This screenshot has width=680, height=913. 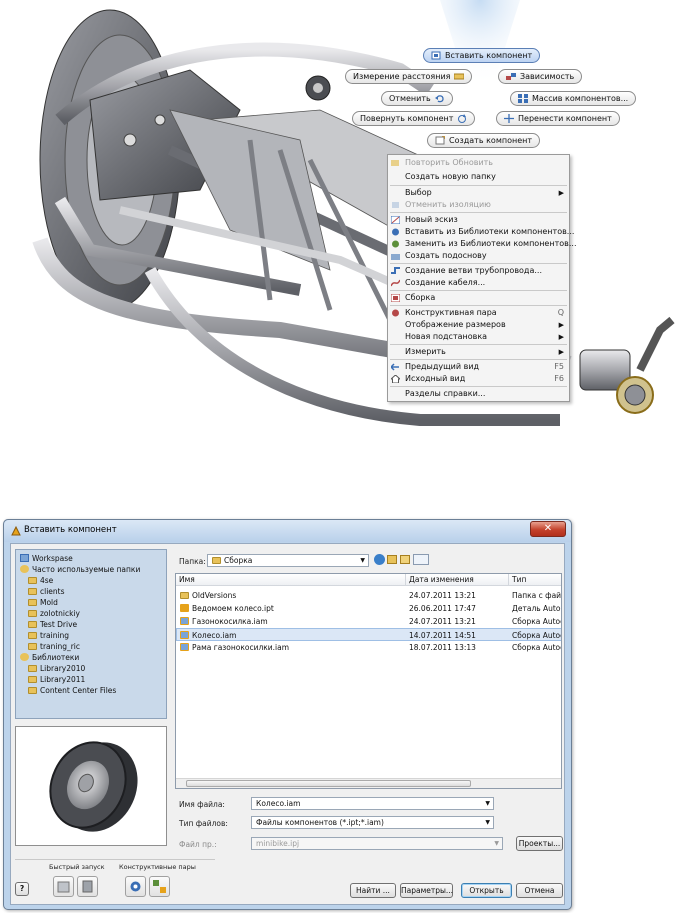 What do you see at coordinates (40, 580) in the screenshot?
I see `tree-item-folder: 4se` at bounding box center [40, 580].